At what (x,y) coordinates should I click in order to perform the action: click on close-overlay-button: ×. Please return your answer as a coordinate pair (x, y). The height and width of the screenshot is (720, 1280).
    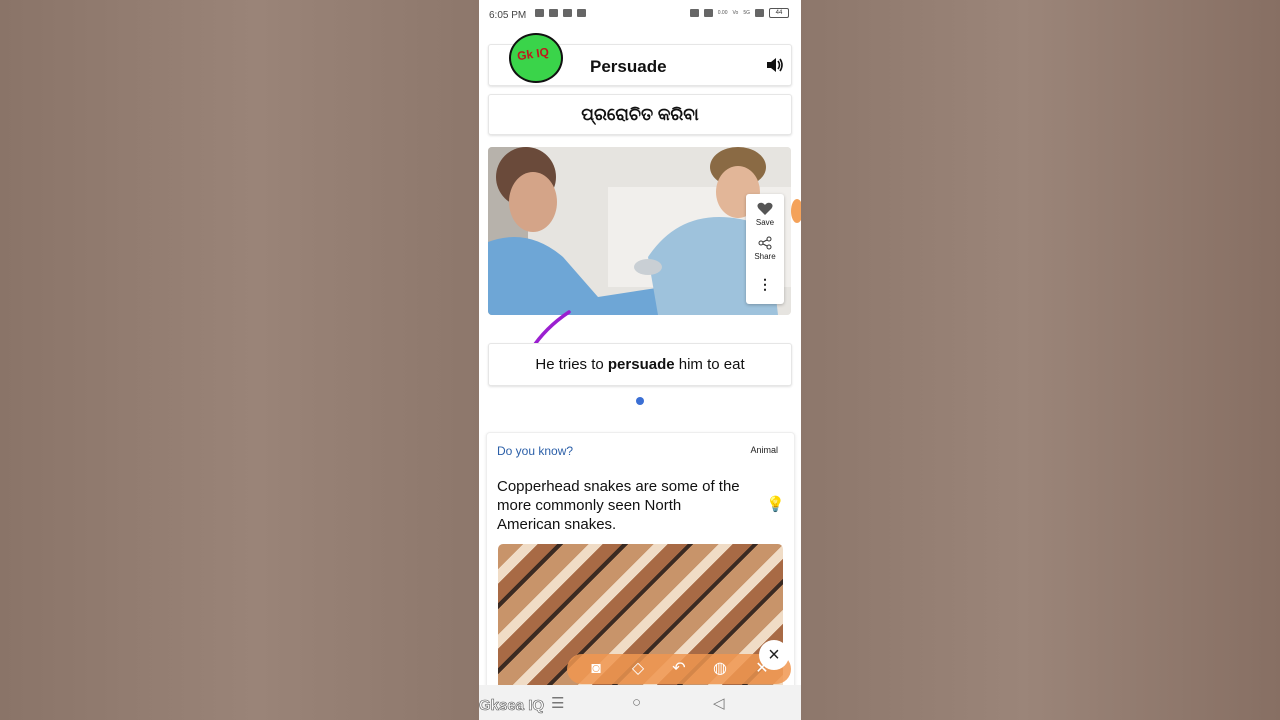
    Looking at the image, I should click on (774, 655).